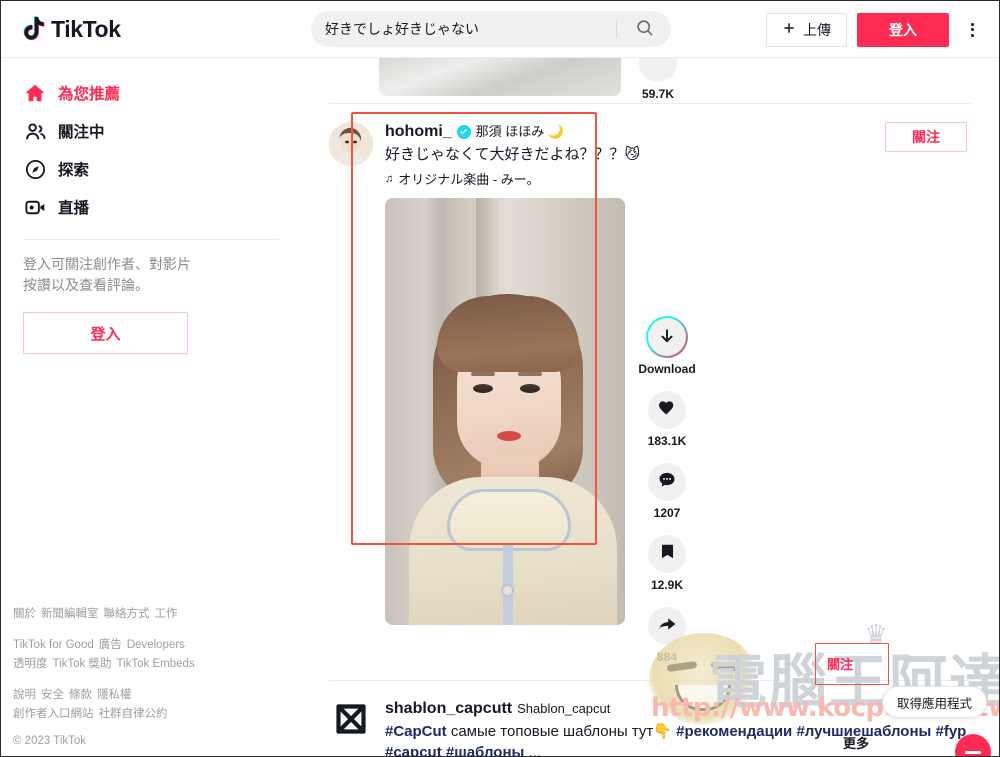  Describe the element at coordinates (35, 169) in the screenshot. I see `compass-icon` at that location.